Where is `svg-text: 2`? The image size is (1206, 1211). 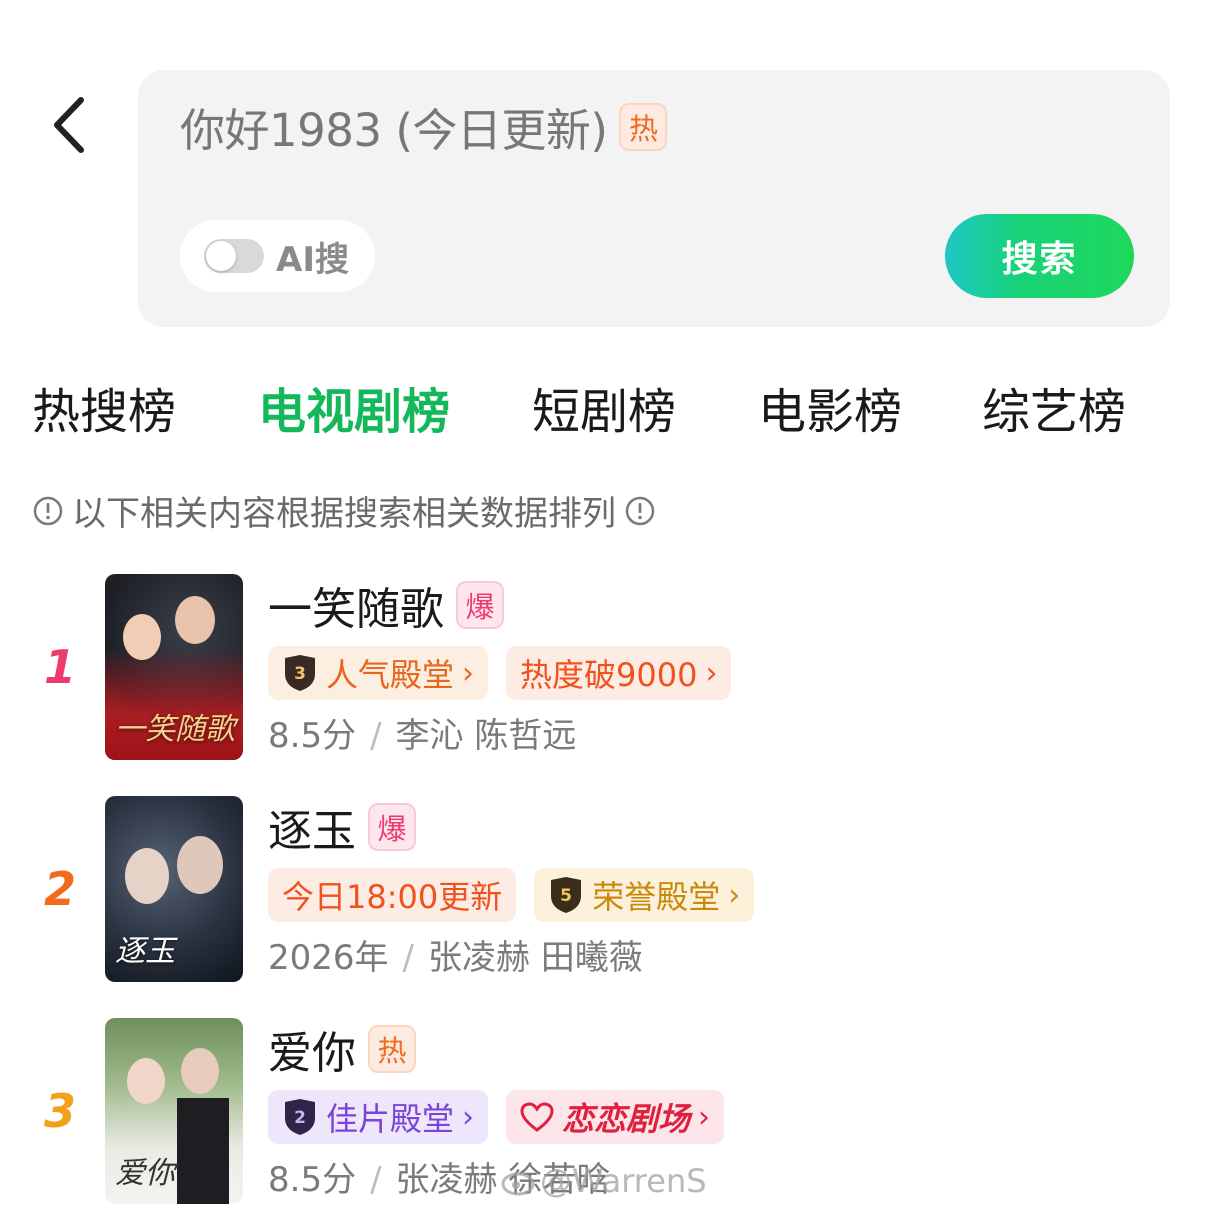
svg-text: 2 is located at coordinates (300, 1118).